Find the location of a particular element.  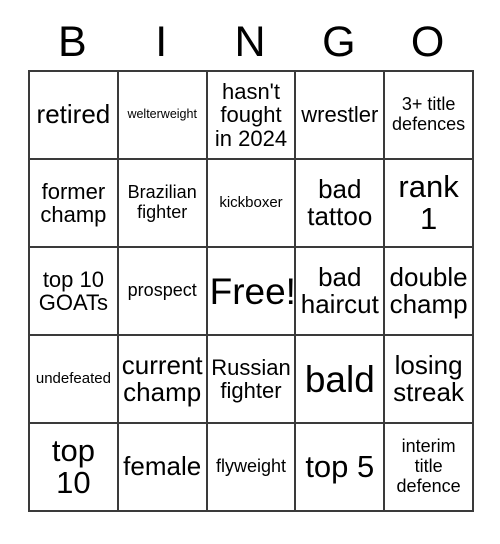

bingo-cell-o1: 3+ title defences is located at coordinates (429, 116).